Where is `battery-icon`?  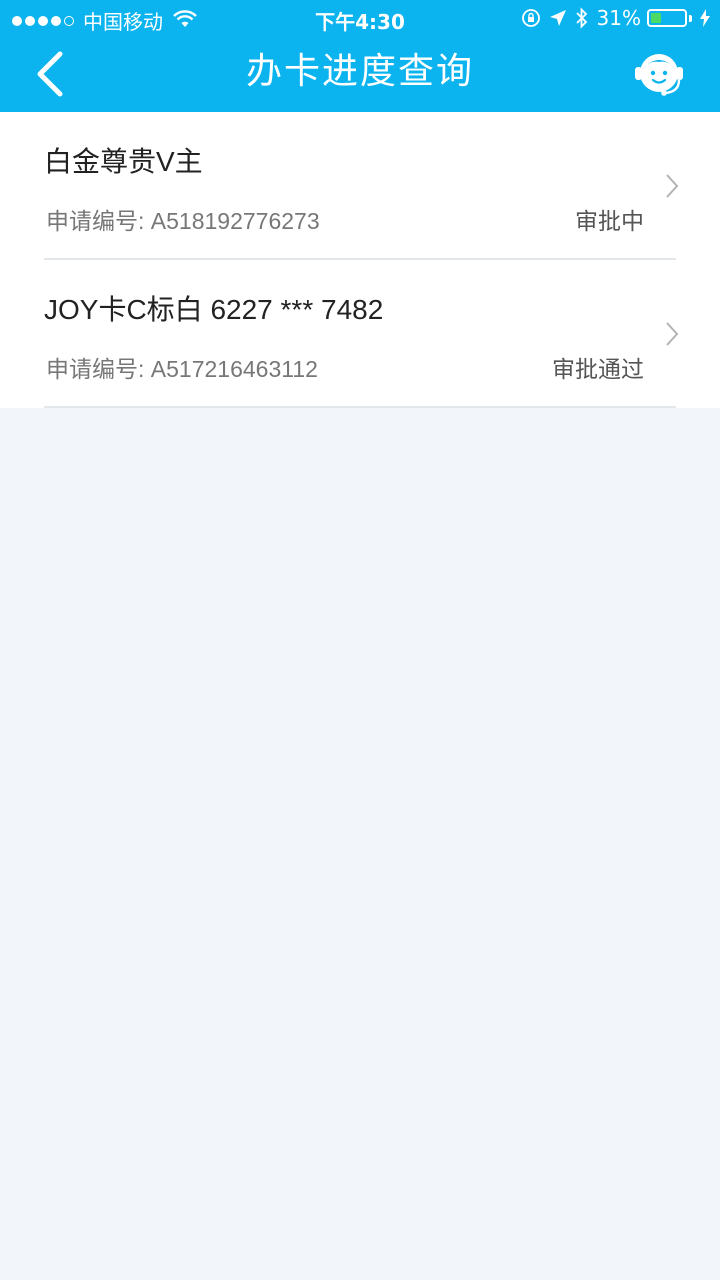 battery-icon is located at coordinates (667, 18).